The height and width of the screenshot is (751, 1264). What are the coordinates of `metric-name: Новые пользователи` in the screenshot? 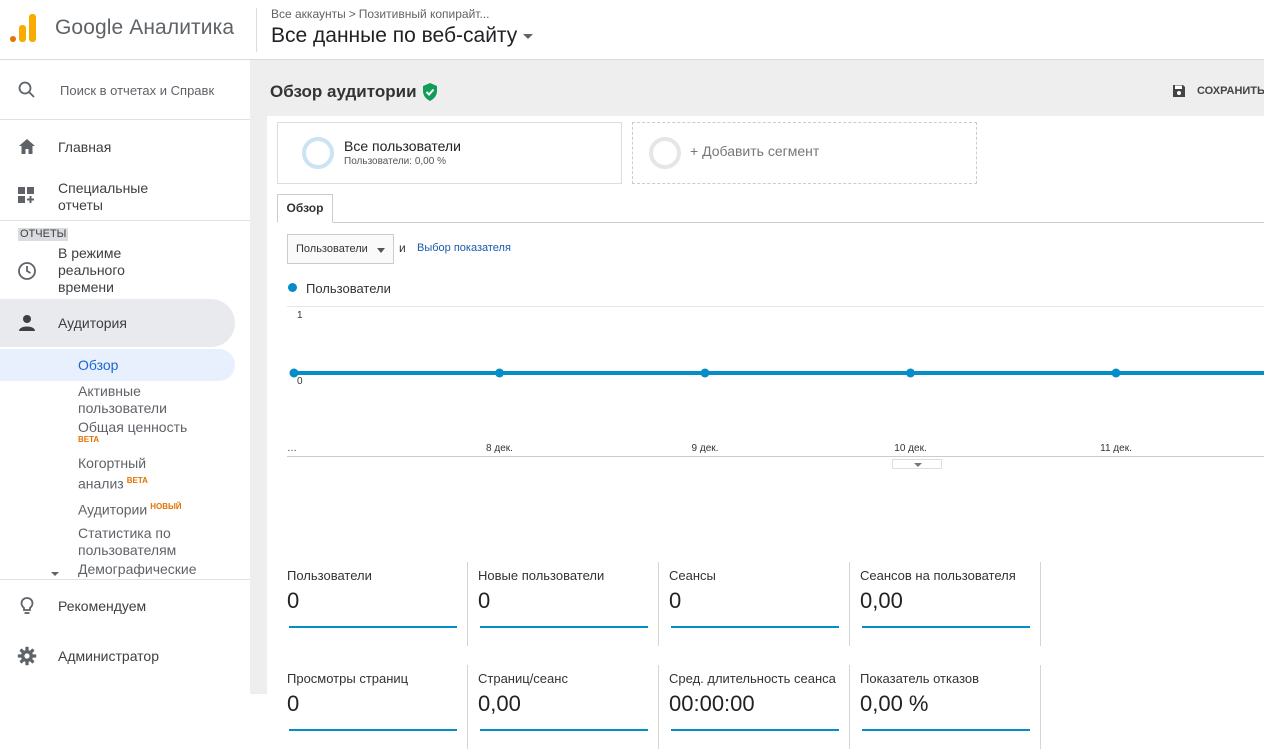 It's located at (541, 575).